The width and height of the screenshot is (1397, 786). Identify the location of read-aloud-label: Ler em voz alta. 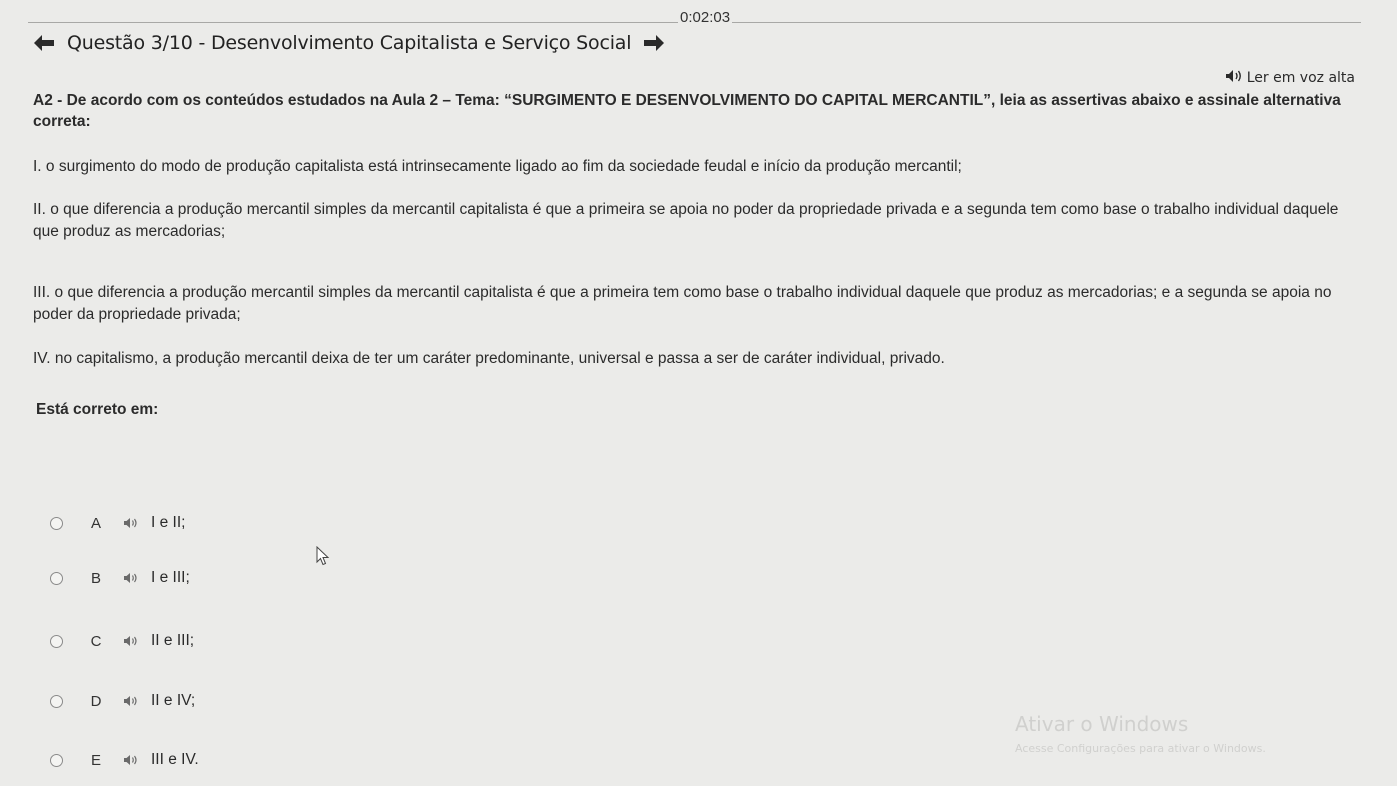
(1300, 78).